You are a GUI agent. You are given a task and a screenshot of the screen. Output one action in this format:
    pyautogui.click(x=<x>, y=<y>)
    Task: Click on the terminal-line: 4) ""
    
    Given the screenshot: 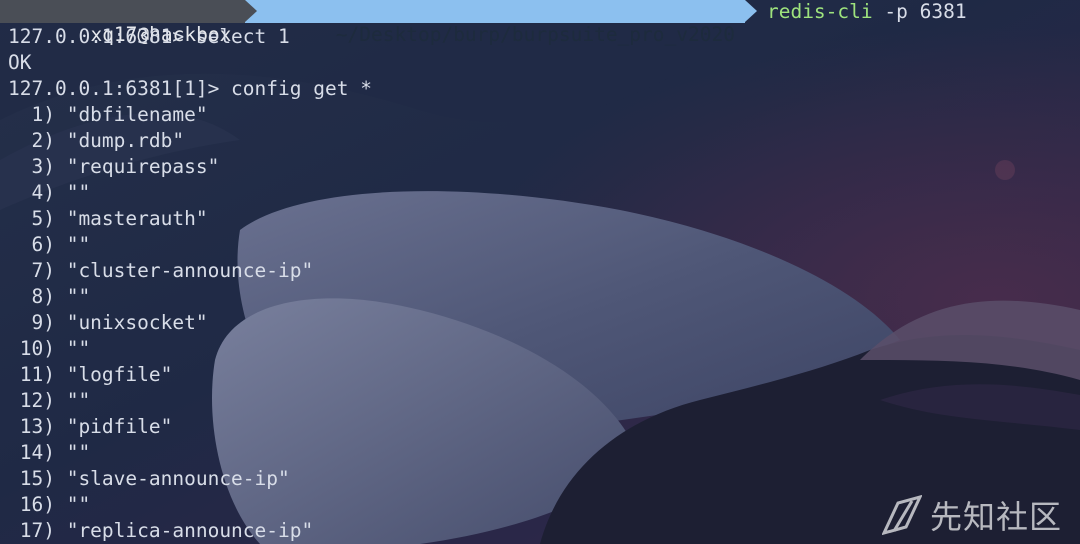 What is the action you would take?
    pyautogui.click(x=49, y=192)
    